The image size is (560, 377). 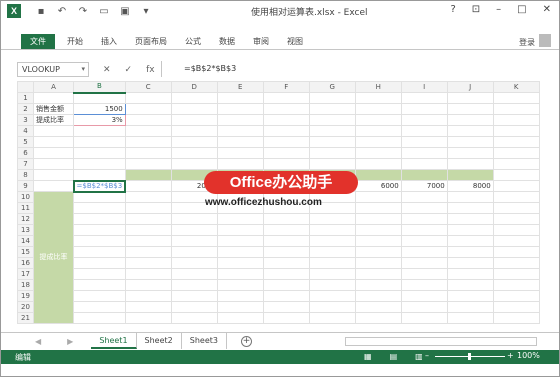 I want to click on cell-i12, so click(x=424, y=219).